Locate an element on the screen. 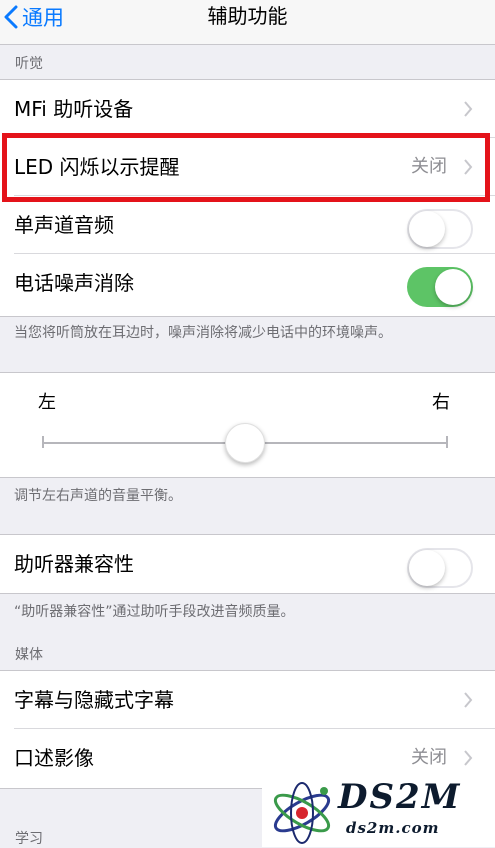 The width and height of the screenshot is (495, 848). section-header-learning: 学习 is located at coordinates (29, 839).